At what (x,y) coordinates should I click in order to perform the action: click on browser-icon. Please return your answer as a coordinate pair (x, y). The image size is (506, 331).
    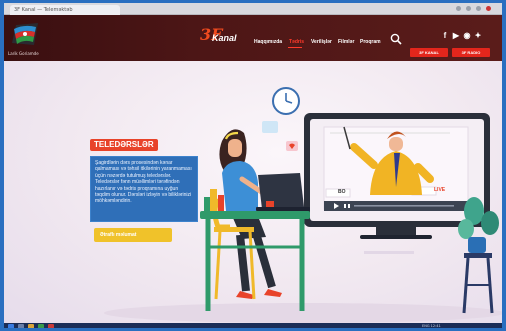
    Looking at the image, I should click on (41, 326).